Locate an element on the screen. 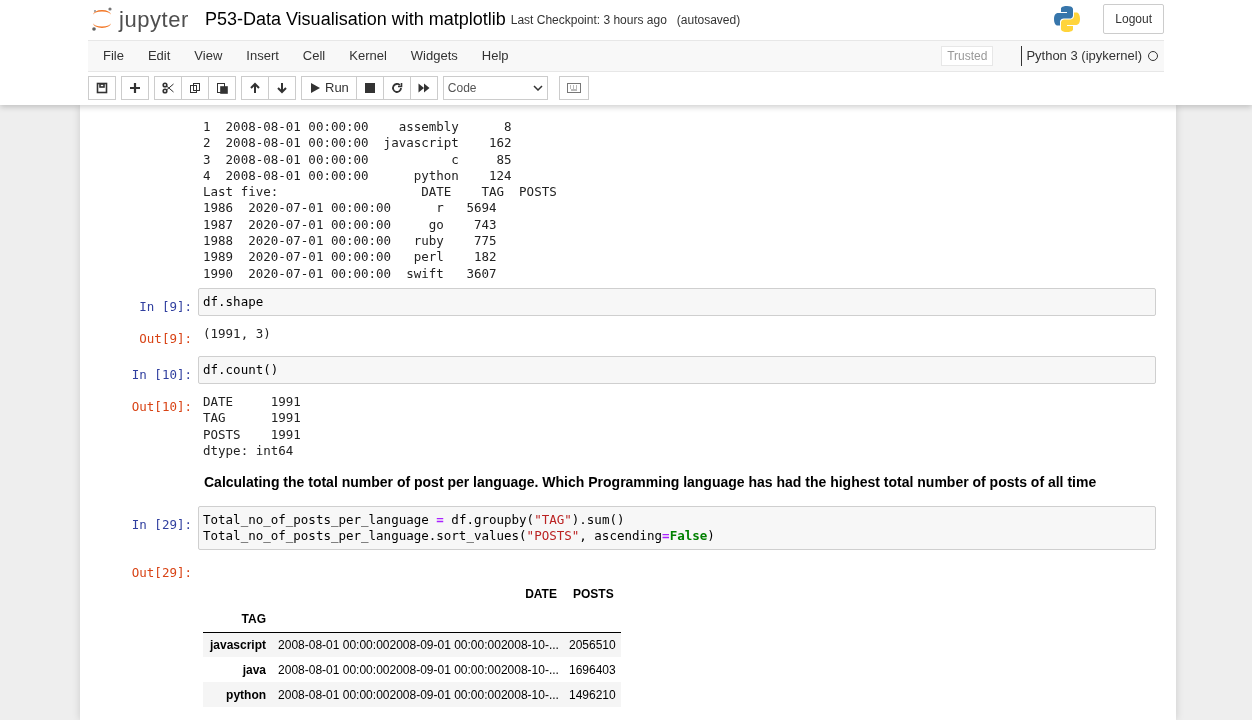 Image resolution: width=1252 pixels, height=720 pixels. output-line: 2 2008-08-01 00:00:00 javascript 162 is located at coordinates (357, 143).